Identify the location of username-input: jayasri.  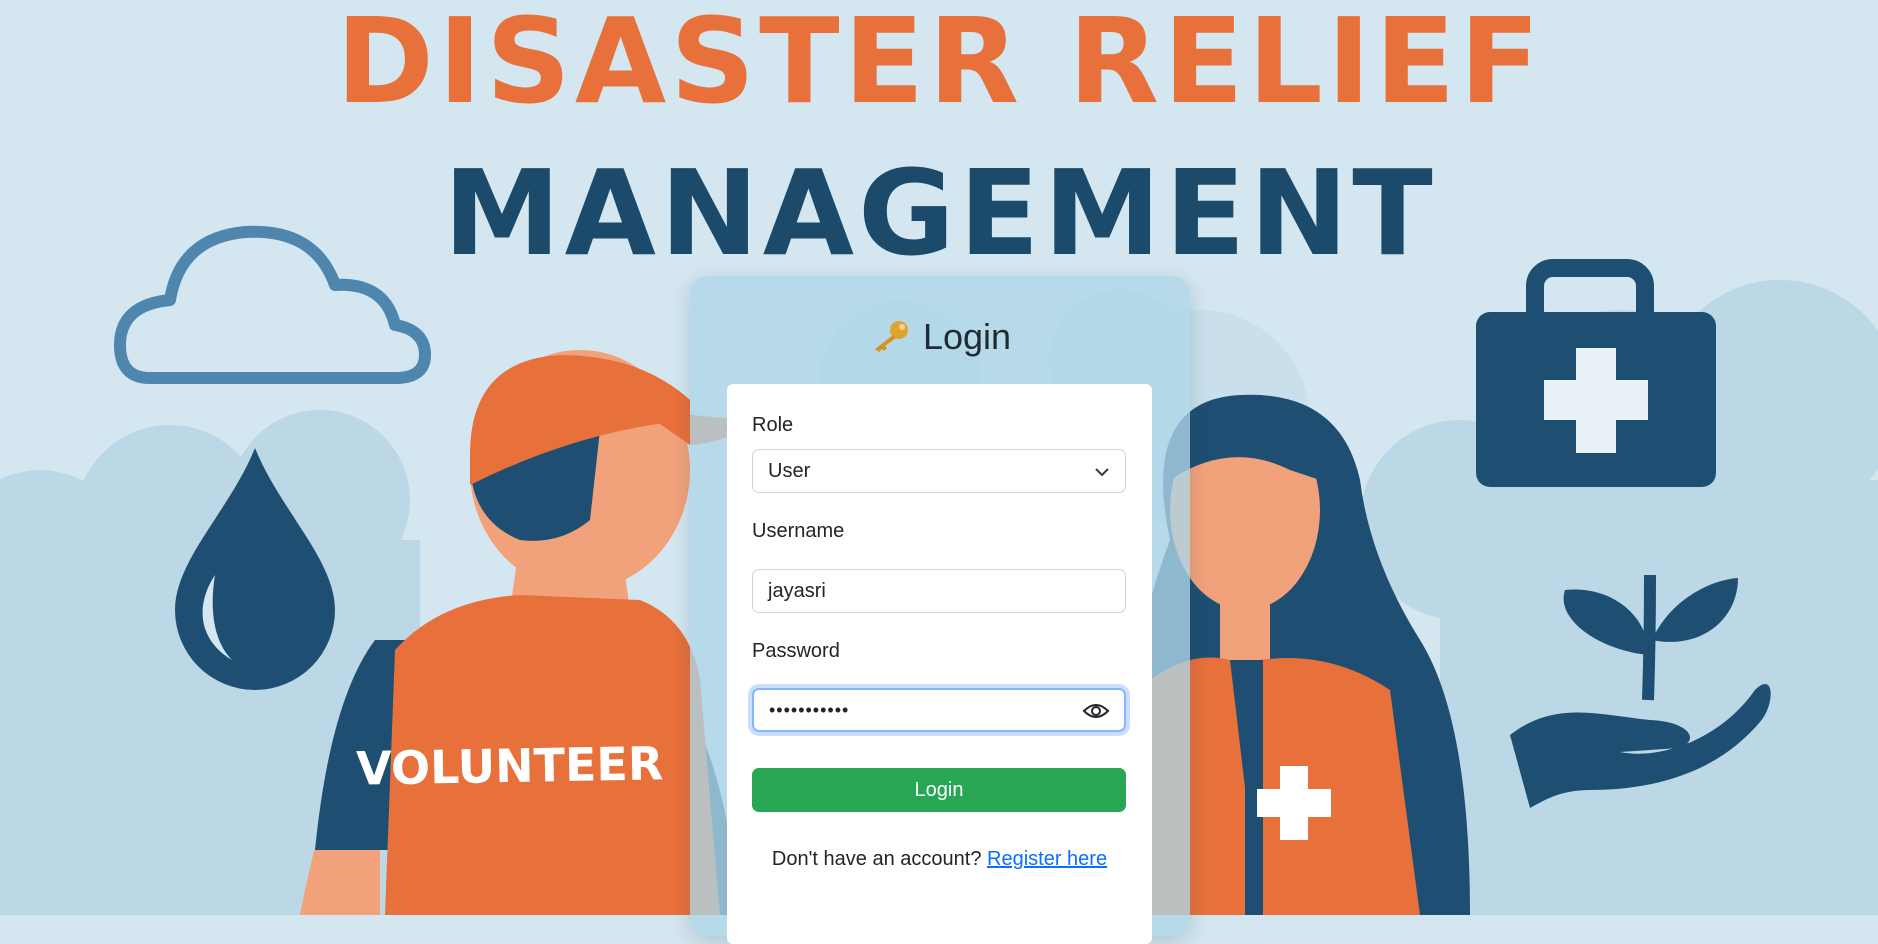
(939, 591).